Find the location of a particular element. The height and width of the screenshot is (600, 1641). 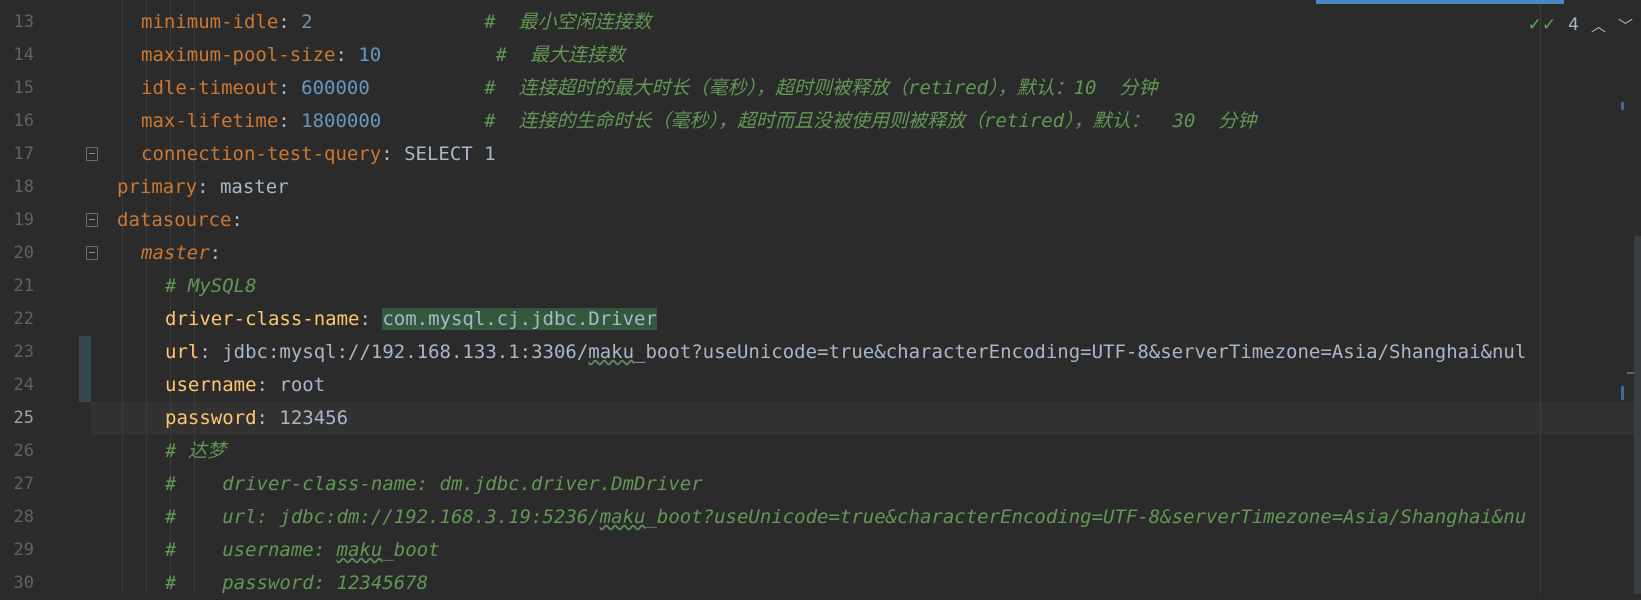

code-token: # 达梦 is located at coordinates (195, 451).